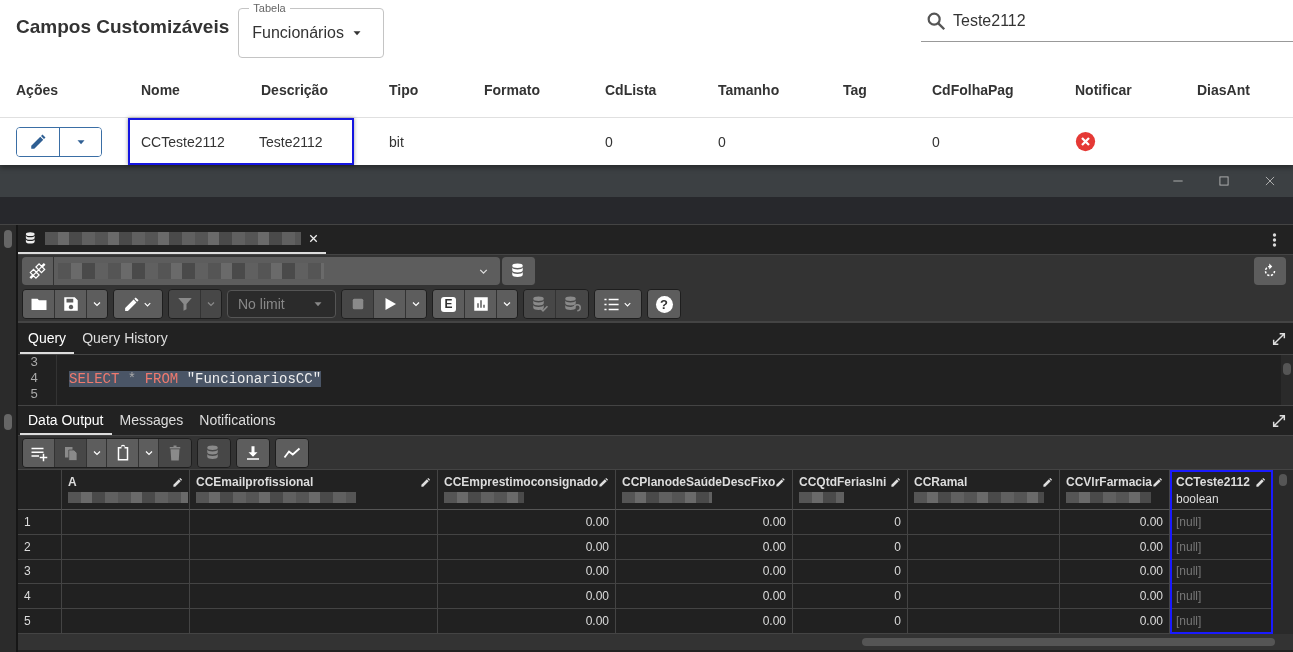  Describe the element at coordinates (390, 304) in the screenshot. I see `execute-button` at that location.